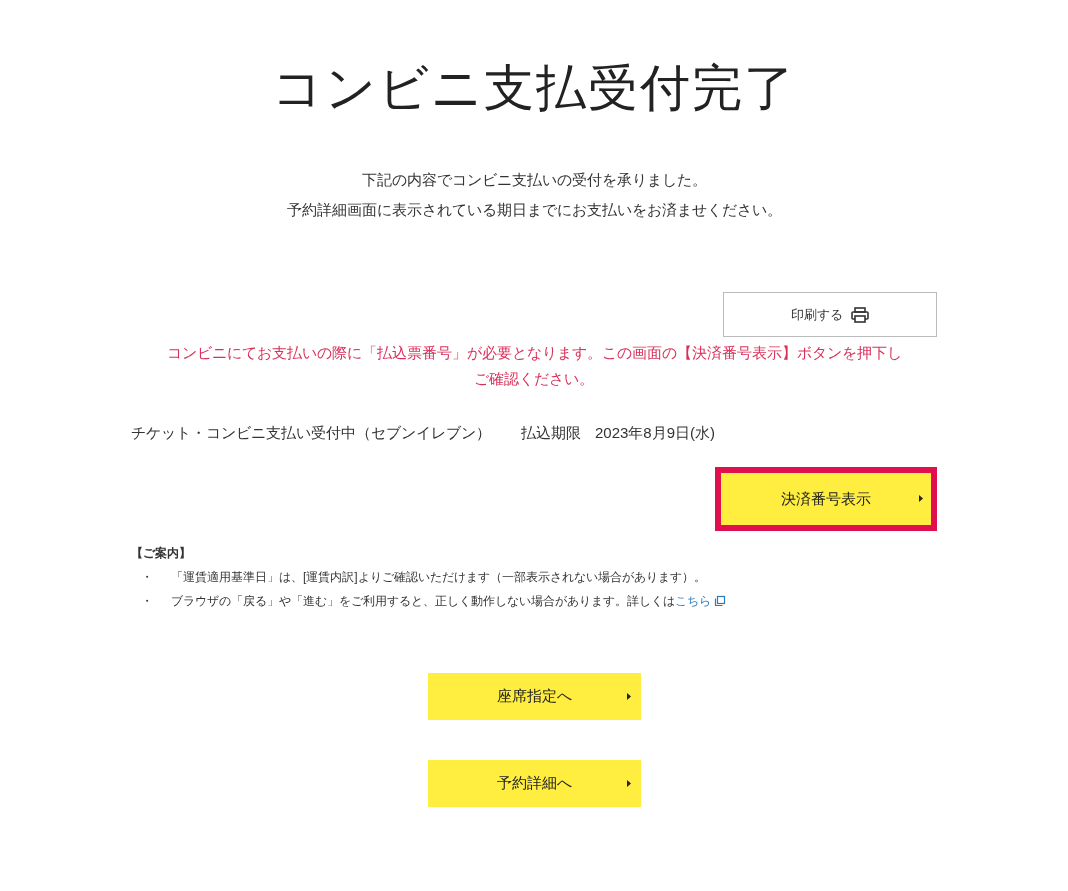 The width and height of the screenshot is (1068, 891). I want to click on payment-status: チケット・コンビニ支払い受付中（セブンイレブン）, so click(311, 433).